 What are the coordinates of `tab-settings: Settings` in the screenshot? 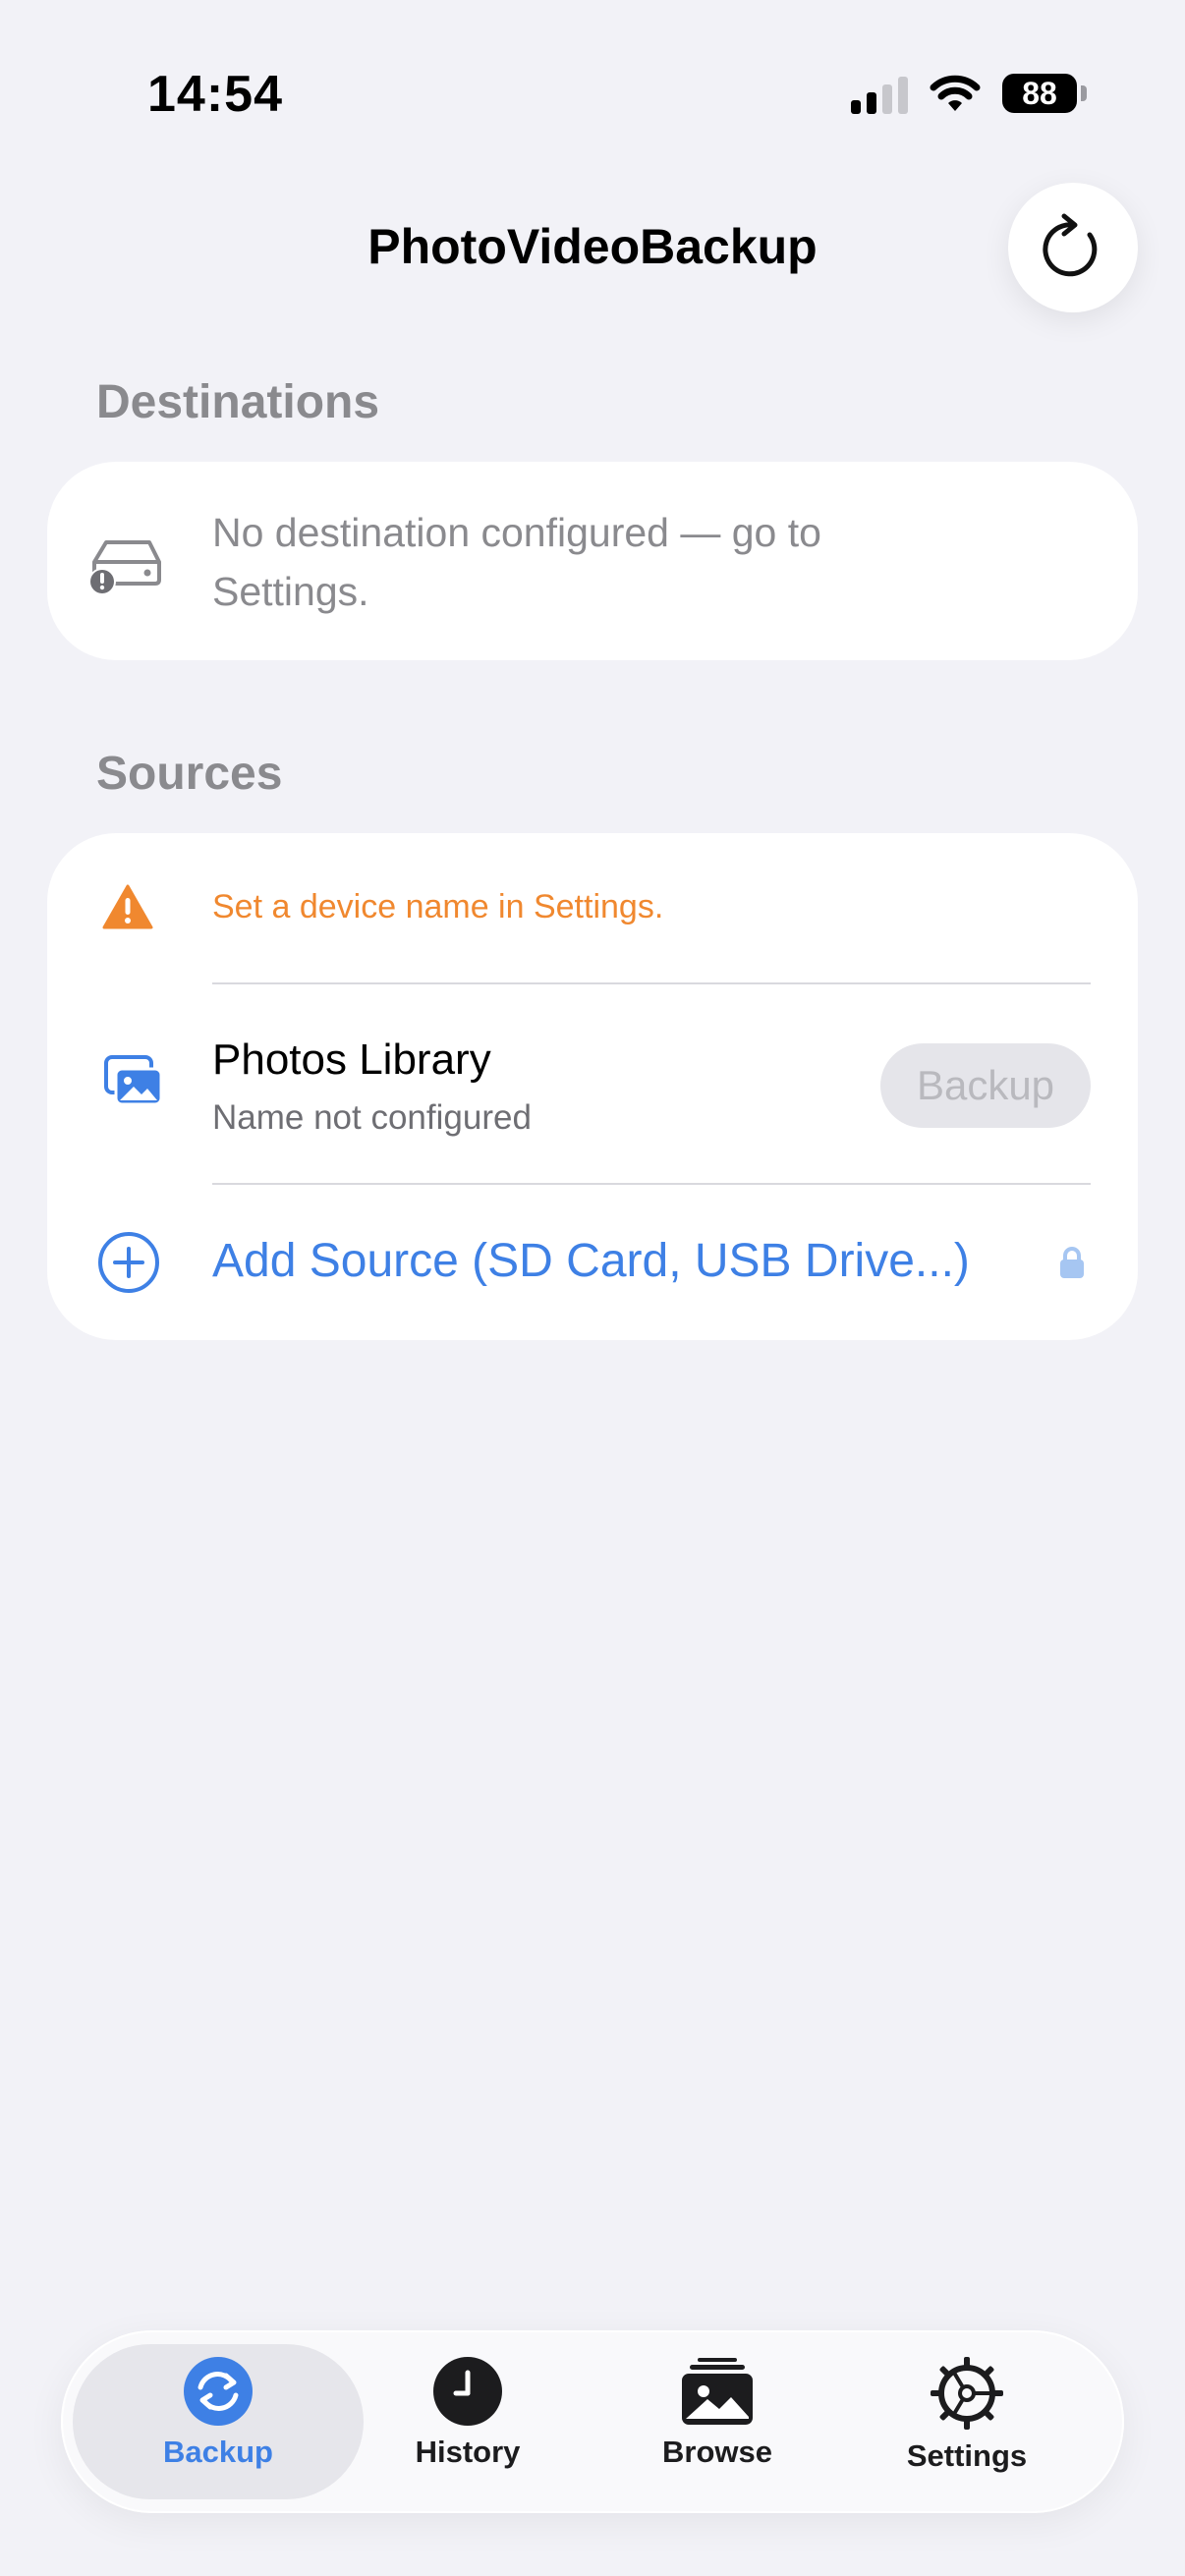 It's located at (967, 2415).